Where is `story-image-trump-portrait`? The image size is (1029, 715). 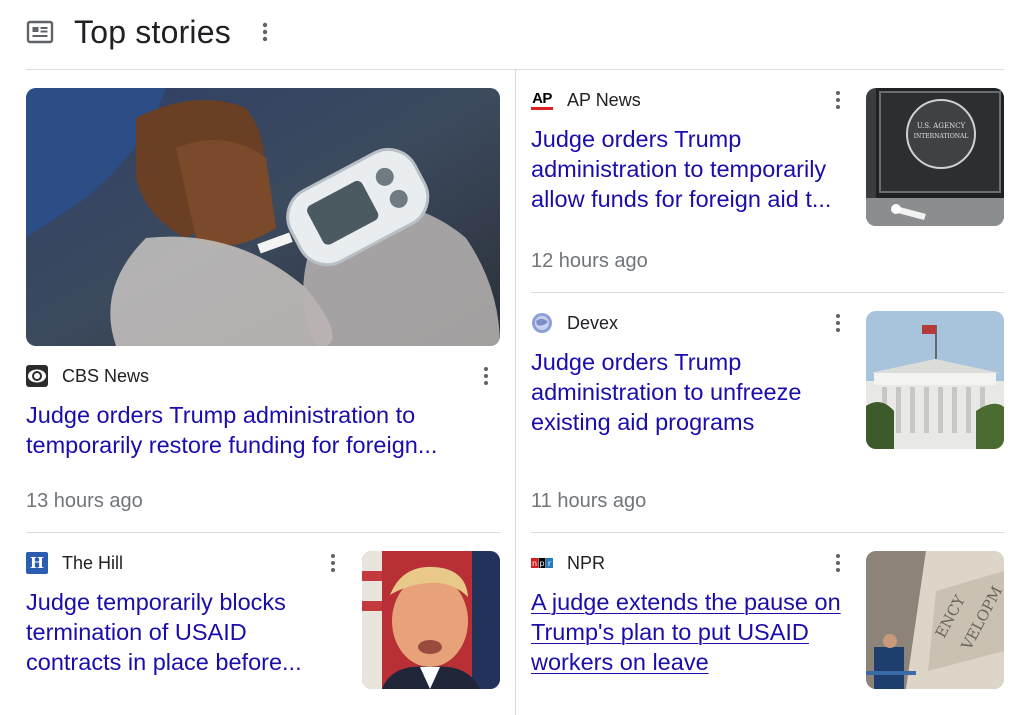 story-image-trump-portrait is located at coordinates (431, 620).